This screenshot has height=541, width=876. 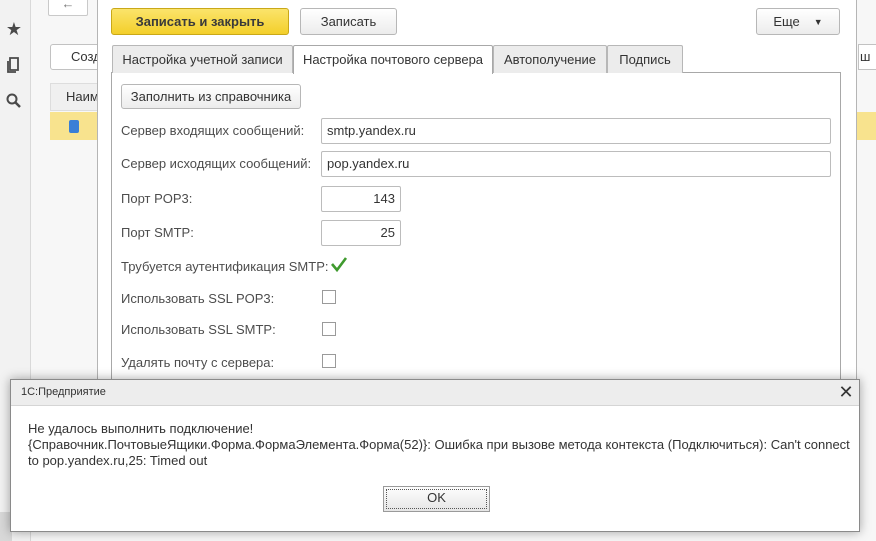 What do you see at coordinates (63, 392) in the screenshot?
I see `dialog-title: 1С:Предприятие` at bounding box center [63, 392].